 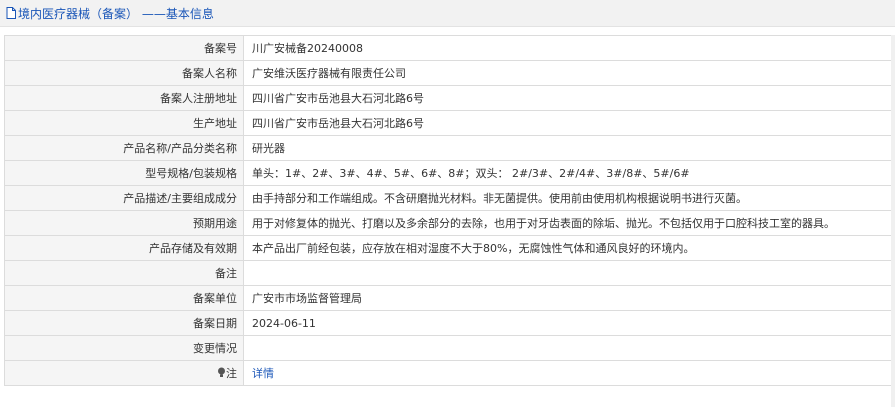 I want to click on table-row: 备案日期 2024-06-11, so click(x=448, y=323).